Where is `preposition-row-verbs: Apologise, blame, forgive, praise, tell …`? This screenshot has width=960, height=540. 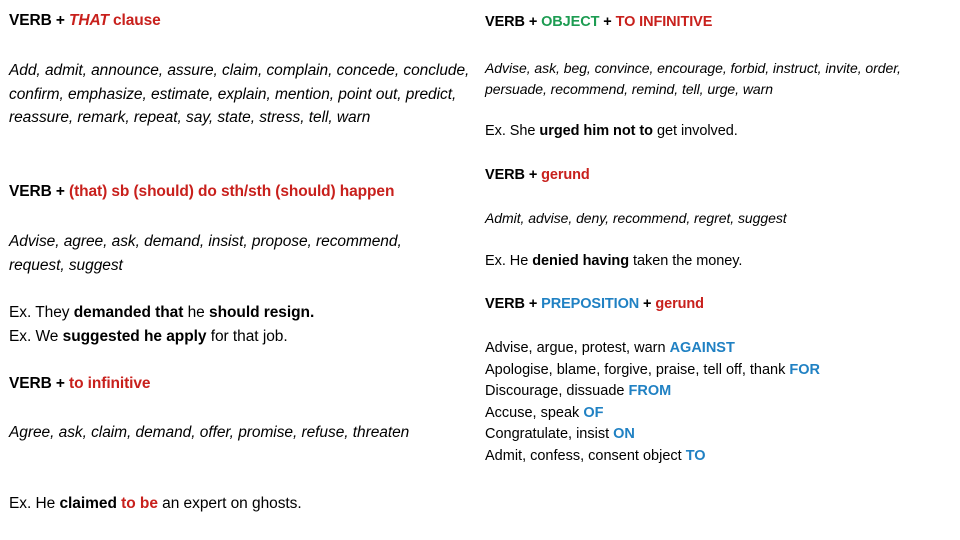
preposition-row-verbs: Apologise, blame, forgive, praise, tell … is located at coordinates (637, 369).